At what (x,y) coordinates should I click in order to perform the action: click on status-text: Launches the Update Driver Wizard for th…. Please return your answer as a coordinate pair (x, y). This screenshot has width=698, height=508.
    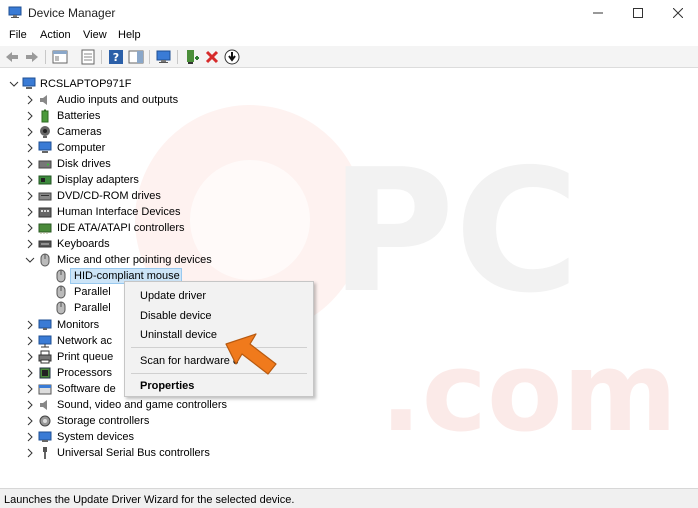
    Looking at the image, I should click on (149, 500).